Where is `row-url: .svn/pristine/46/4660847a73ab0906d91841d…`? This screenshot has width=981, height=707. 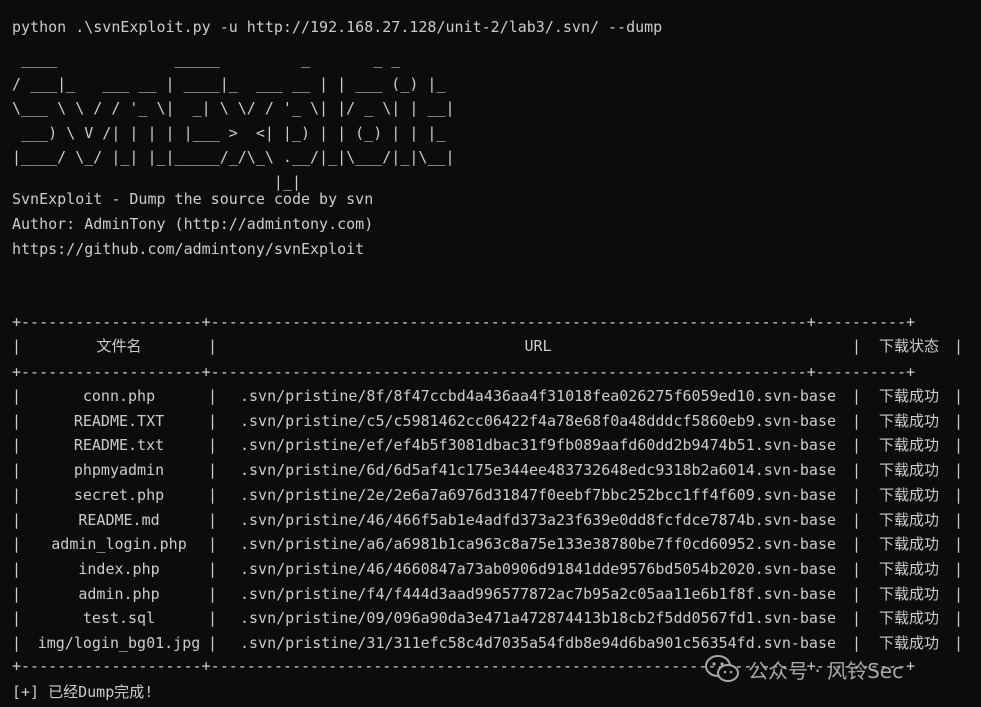
row-url: .svn/pristine/46/4660847a73ab0906d91841d… is located at coordinates (538, 568).